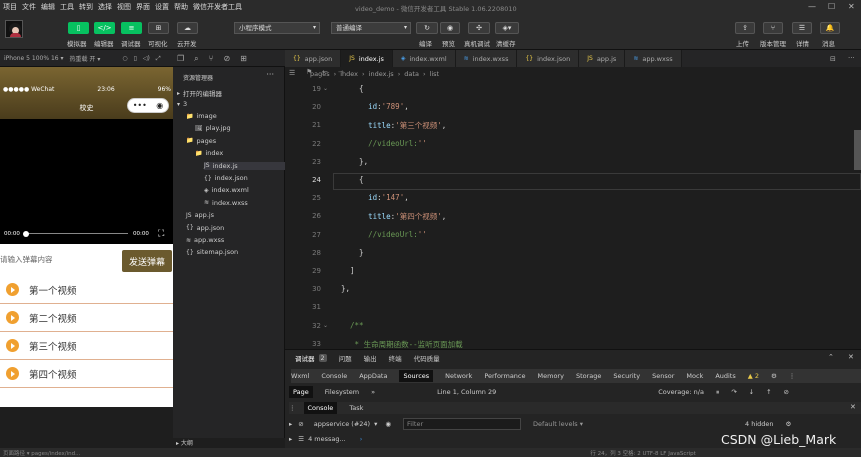 The width and height of the screenshot is (861, 457). Describe the element at coordinates (135, 58) in the screenshot. I see `phone-rotate-icon: ▯` at that location.